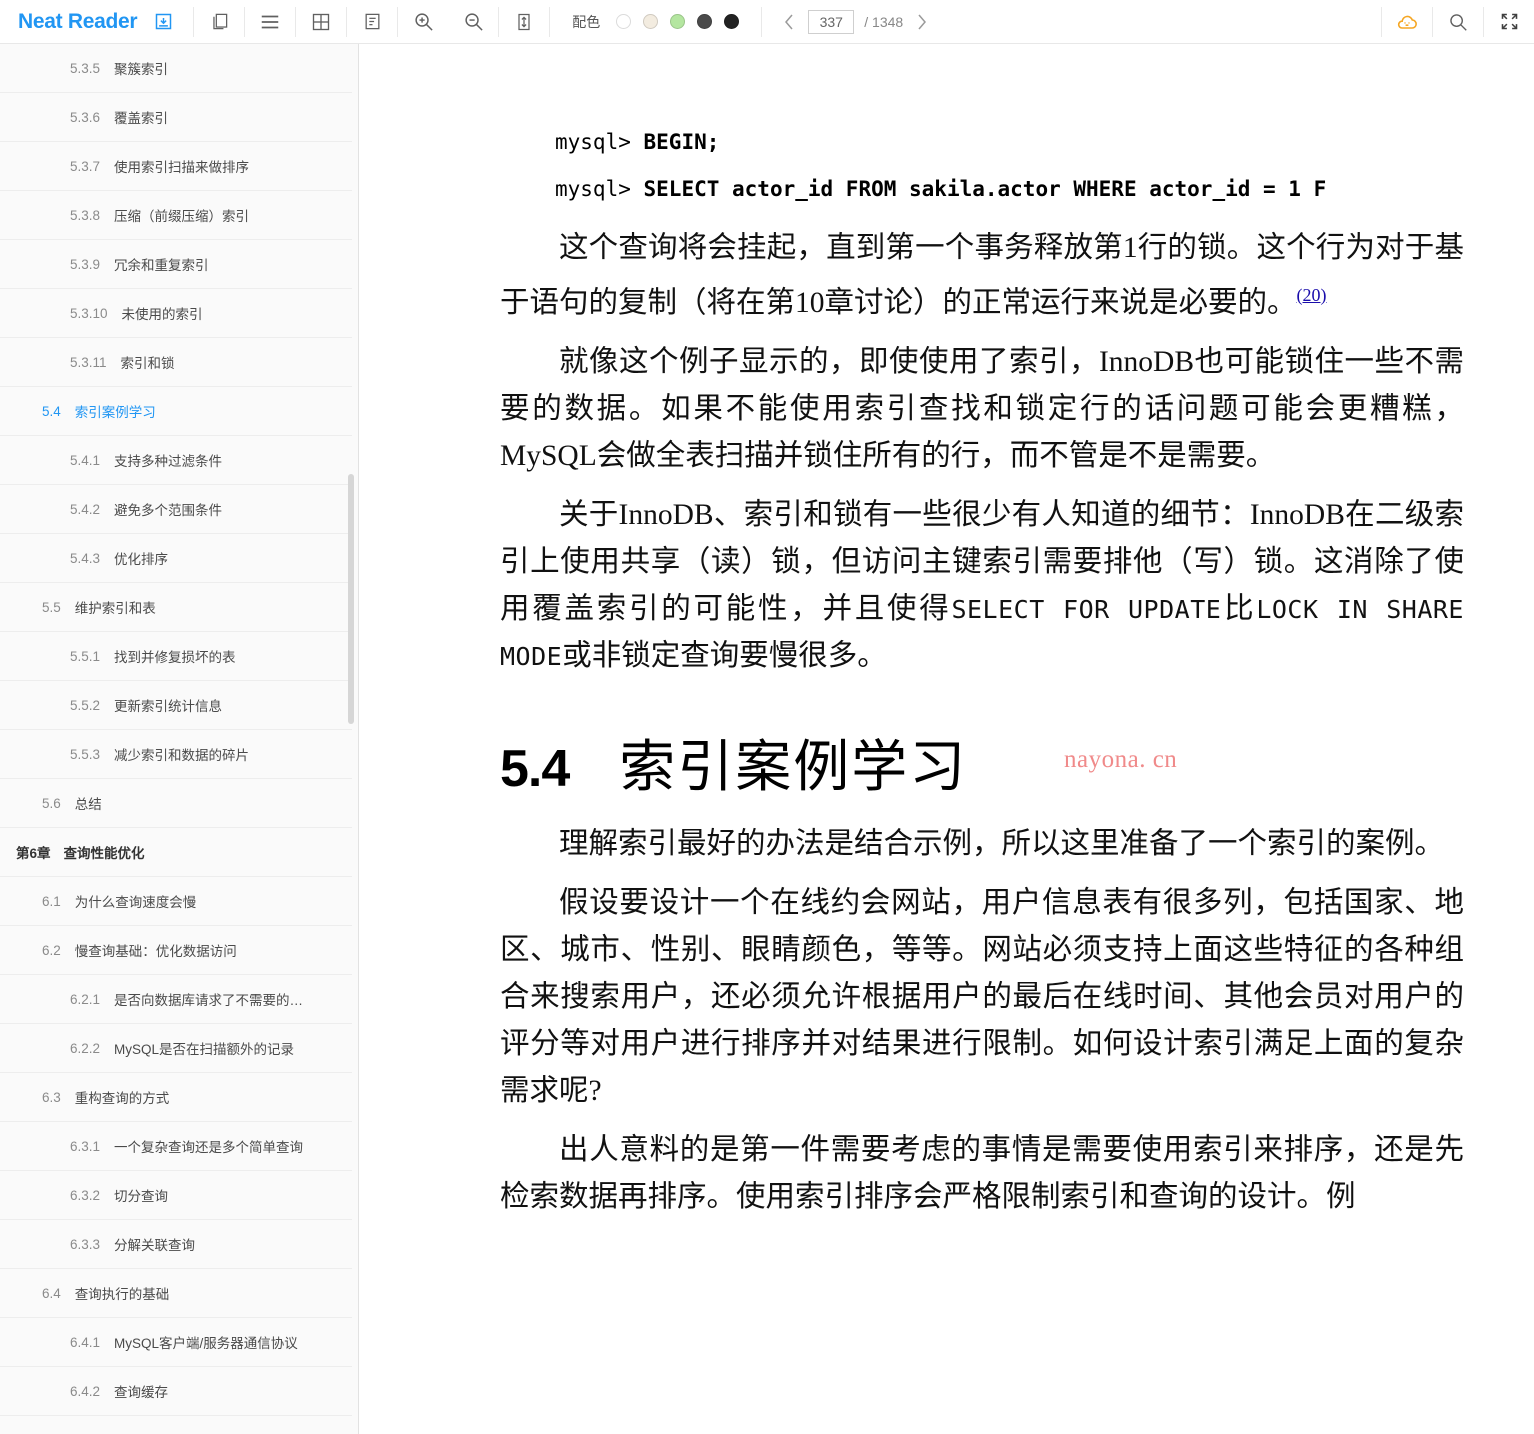 Image resolution: width=1534 pixels, height=1434 pixels. Describe the element at coordinates (176, 117) in the screenshot. I see `toc-item-5-3-6: 5.3.6 覆盖索引` at that location.